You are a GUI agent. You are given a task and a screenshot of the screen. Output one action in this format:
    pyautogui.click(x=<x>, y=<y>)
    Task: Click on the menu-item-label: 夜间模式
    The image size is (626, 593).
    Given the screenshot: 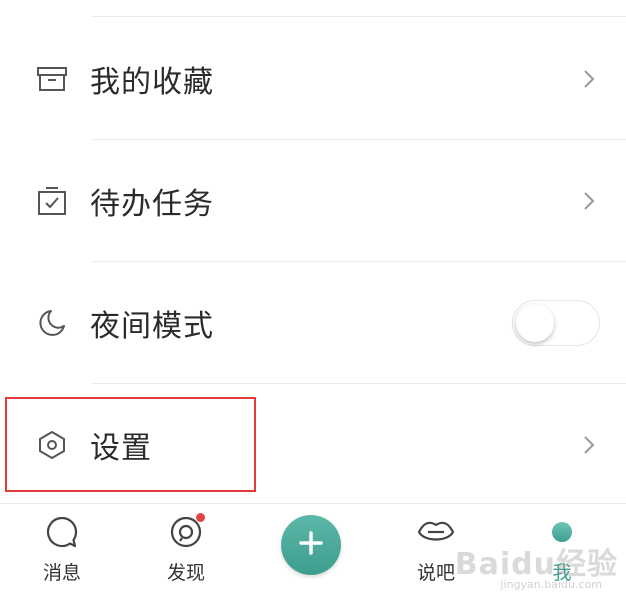 What is the action you would take?
    pyautogui.click(x=152, y=326)
    